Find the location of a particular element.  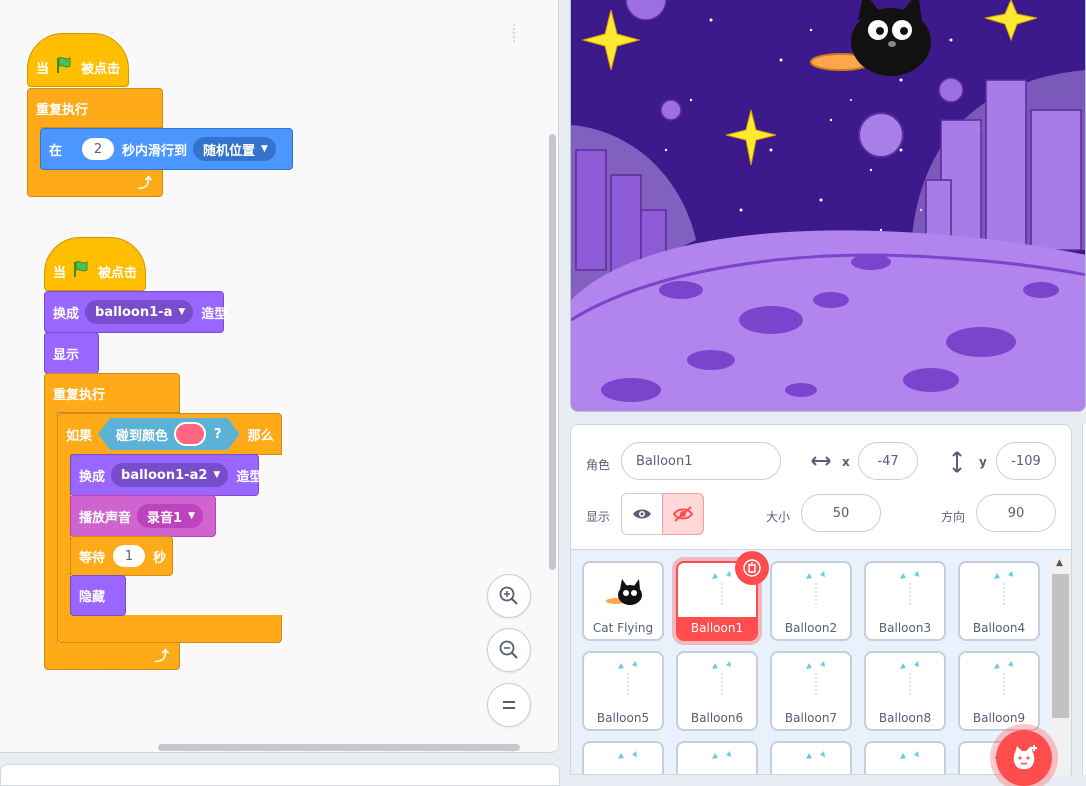

add-sprite-icon is located at coordinates (1025, 757).